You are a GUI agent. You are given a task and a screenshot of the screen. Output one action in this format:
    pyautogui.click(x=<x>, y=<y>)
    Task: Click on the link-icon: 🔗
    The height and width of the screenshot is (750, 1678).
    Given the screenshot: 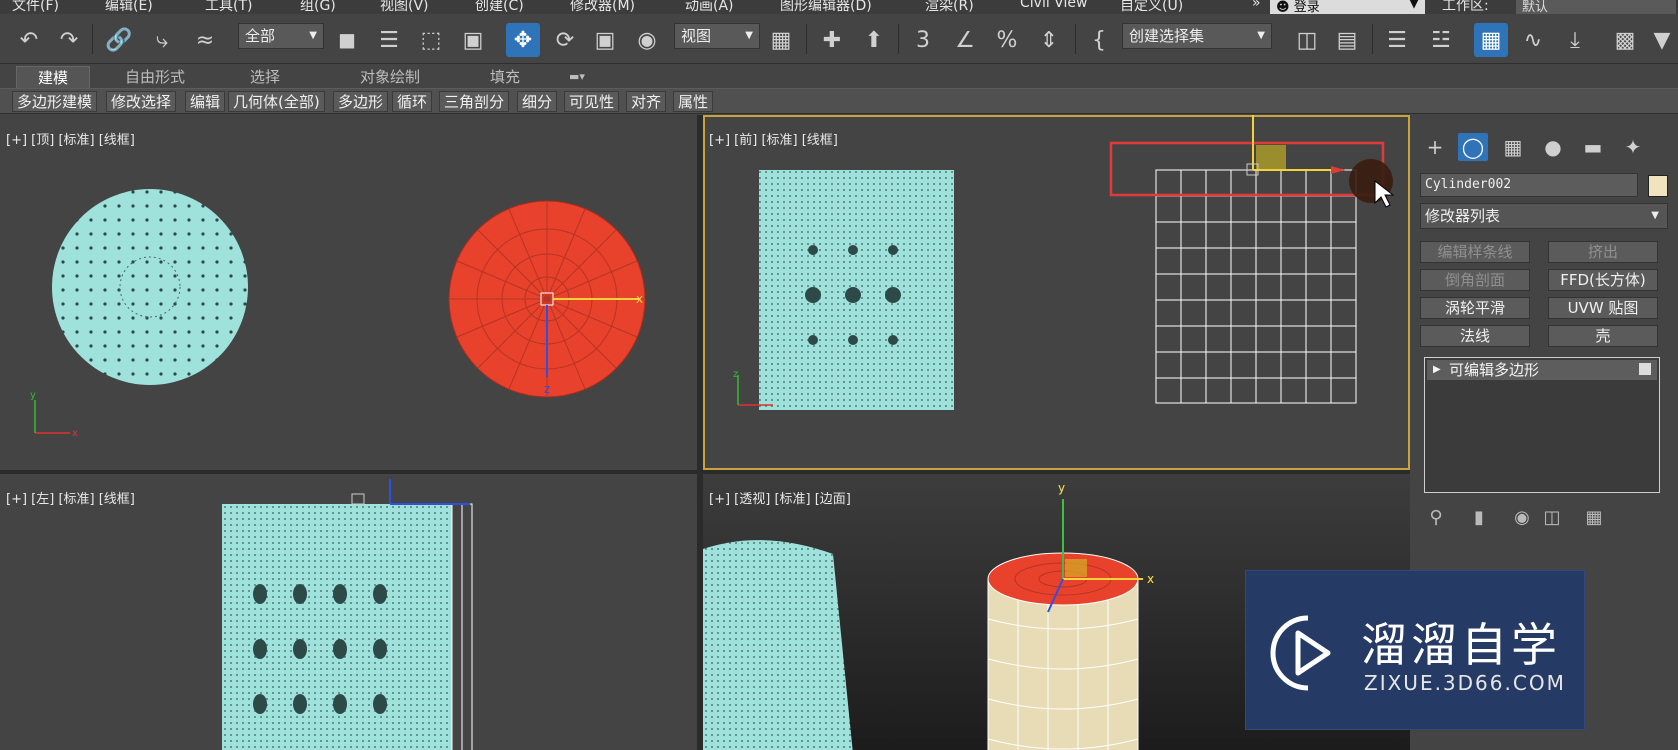 What is the action you would take?
    pyautogui.click(x=119, y=40)
    